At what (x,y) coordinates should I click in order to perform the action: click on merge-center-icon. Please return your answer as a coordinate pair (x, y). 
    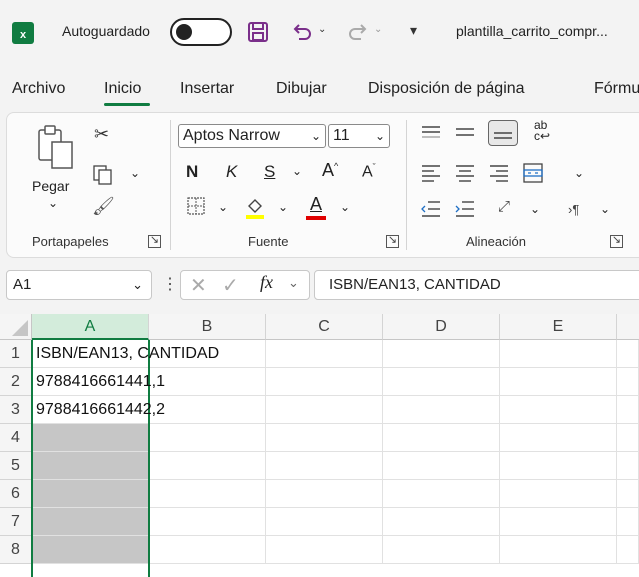
    Looking at the image, I should click on (533, 173).